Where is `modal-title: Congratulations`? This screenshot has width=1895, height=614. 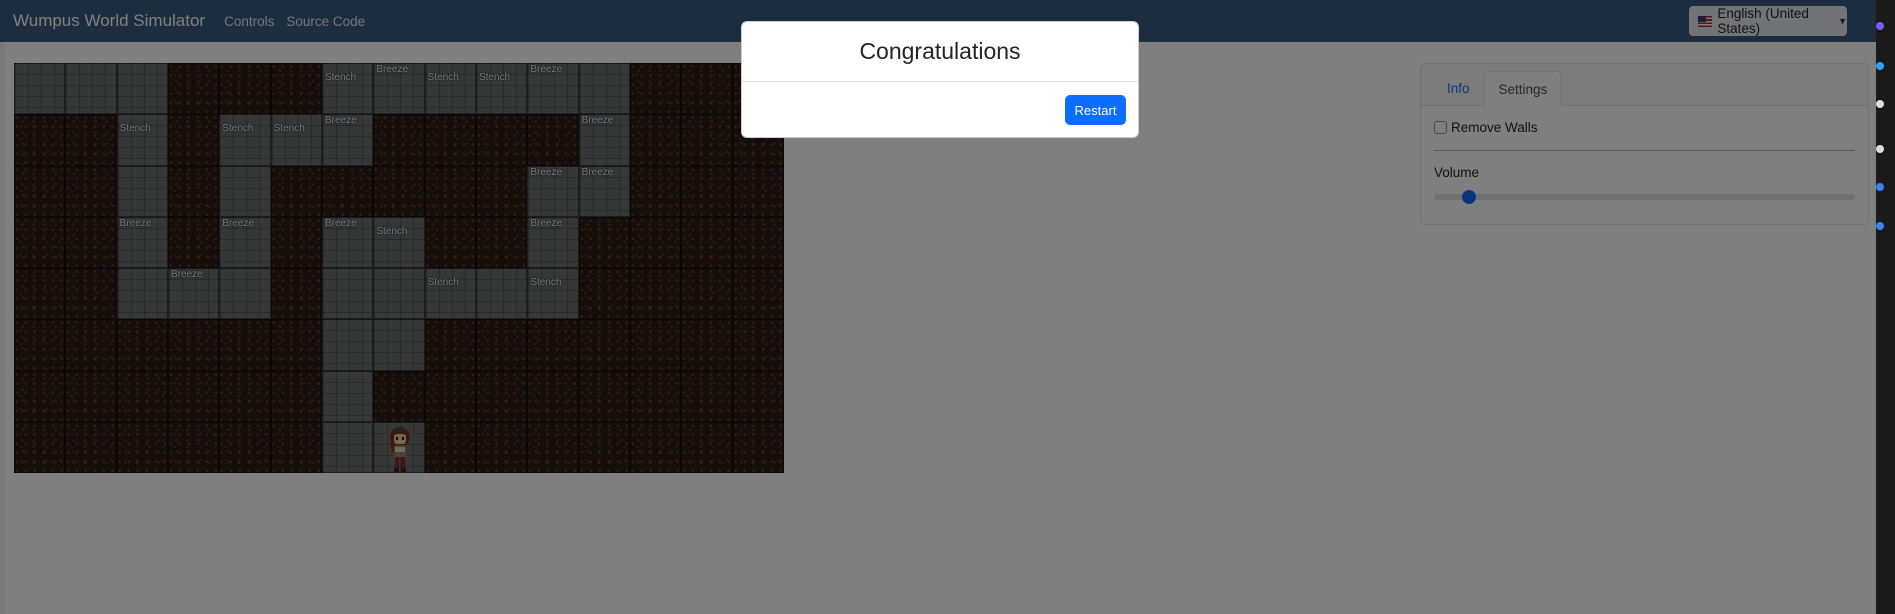
modal-title: Congratulations is located at coordinates (940, 51).